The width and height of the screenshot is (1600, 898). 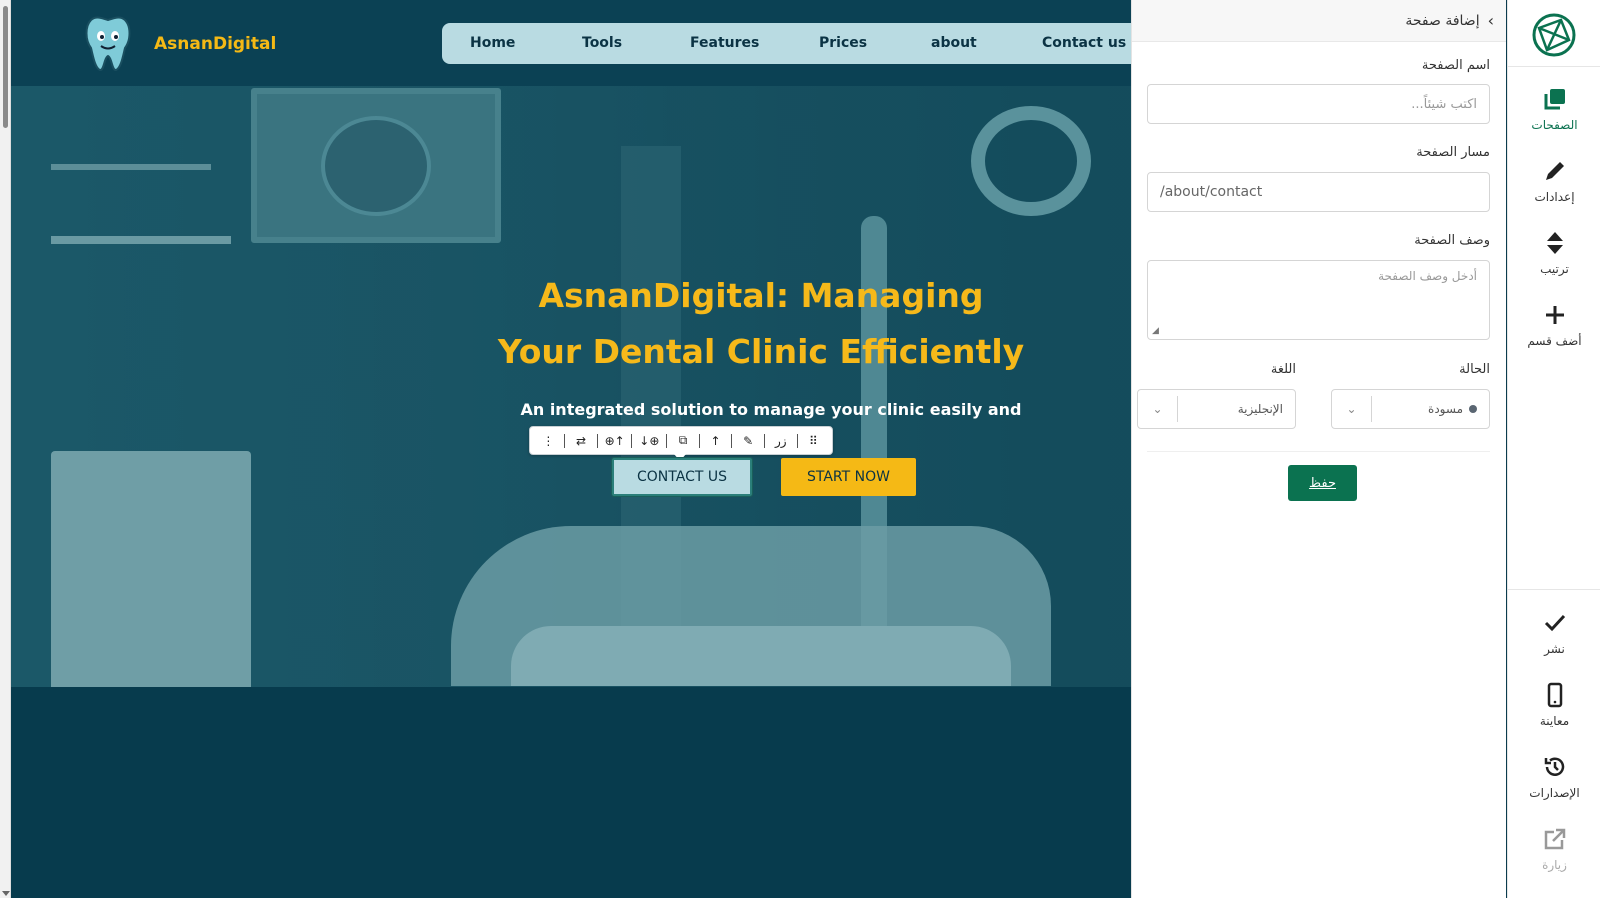 I want to click on hero-title-line1: AsnanDigital: Managing, so click(x=761, y=295).